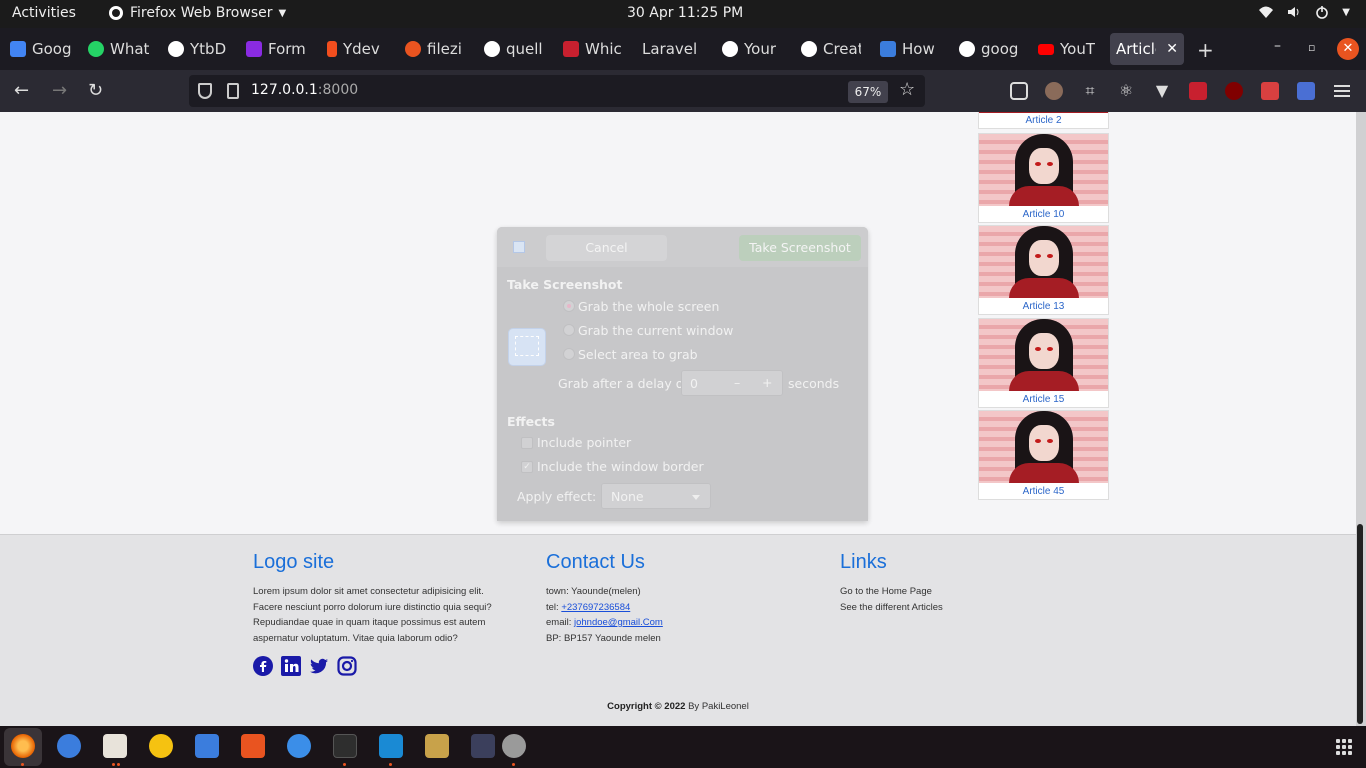 The height and width of the screenshot is (768, 1366). Describe the element at coordinates (1126, 91) in the screenshot. I see `react-devtools-icon: ⚛` at that location.